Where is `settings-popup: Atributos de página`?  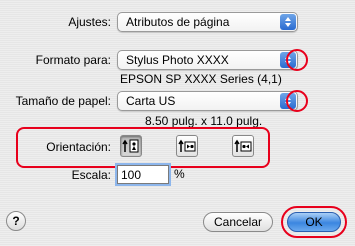
settings-popup: Atributos de página is located at coordinates (207, 22).